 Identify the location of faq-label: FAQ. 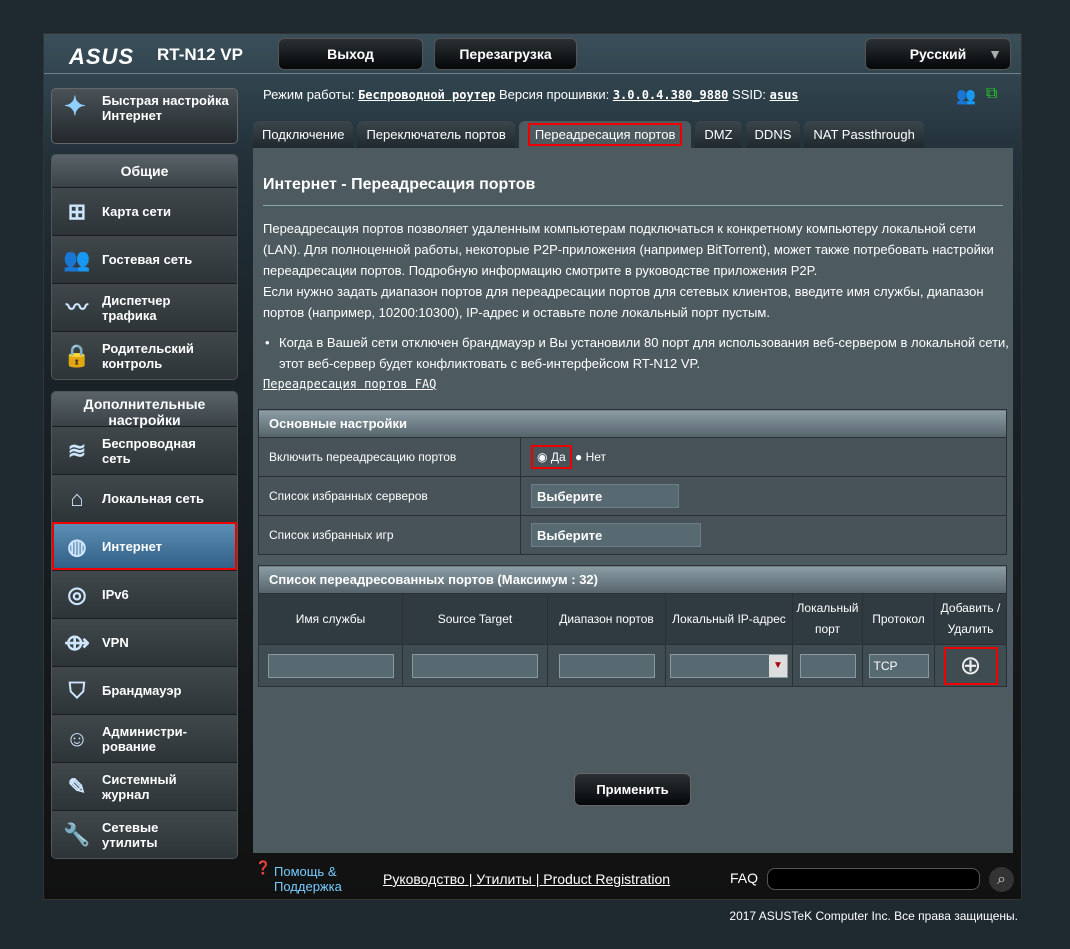
(744, 878).